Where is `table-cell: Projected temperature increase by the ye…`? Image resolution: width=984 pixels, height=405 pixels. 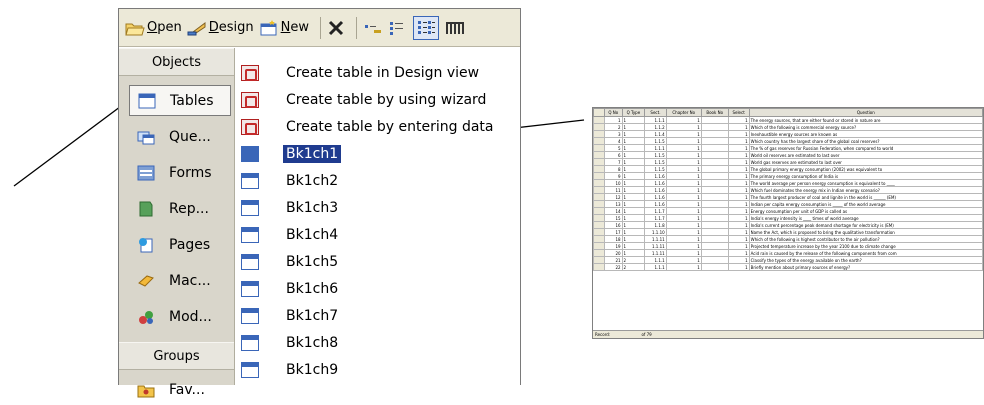 table-cell: Projected temperature increase by the ye… is located at coordinates (865, 246).